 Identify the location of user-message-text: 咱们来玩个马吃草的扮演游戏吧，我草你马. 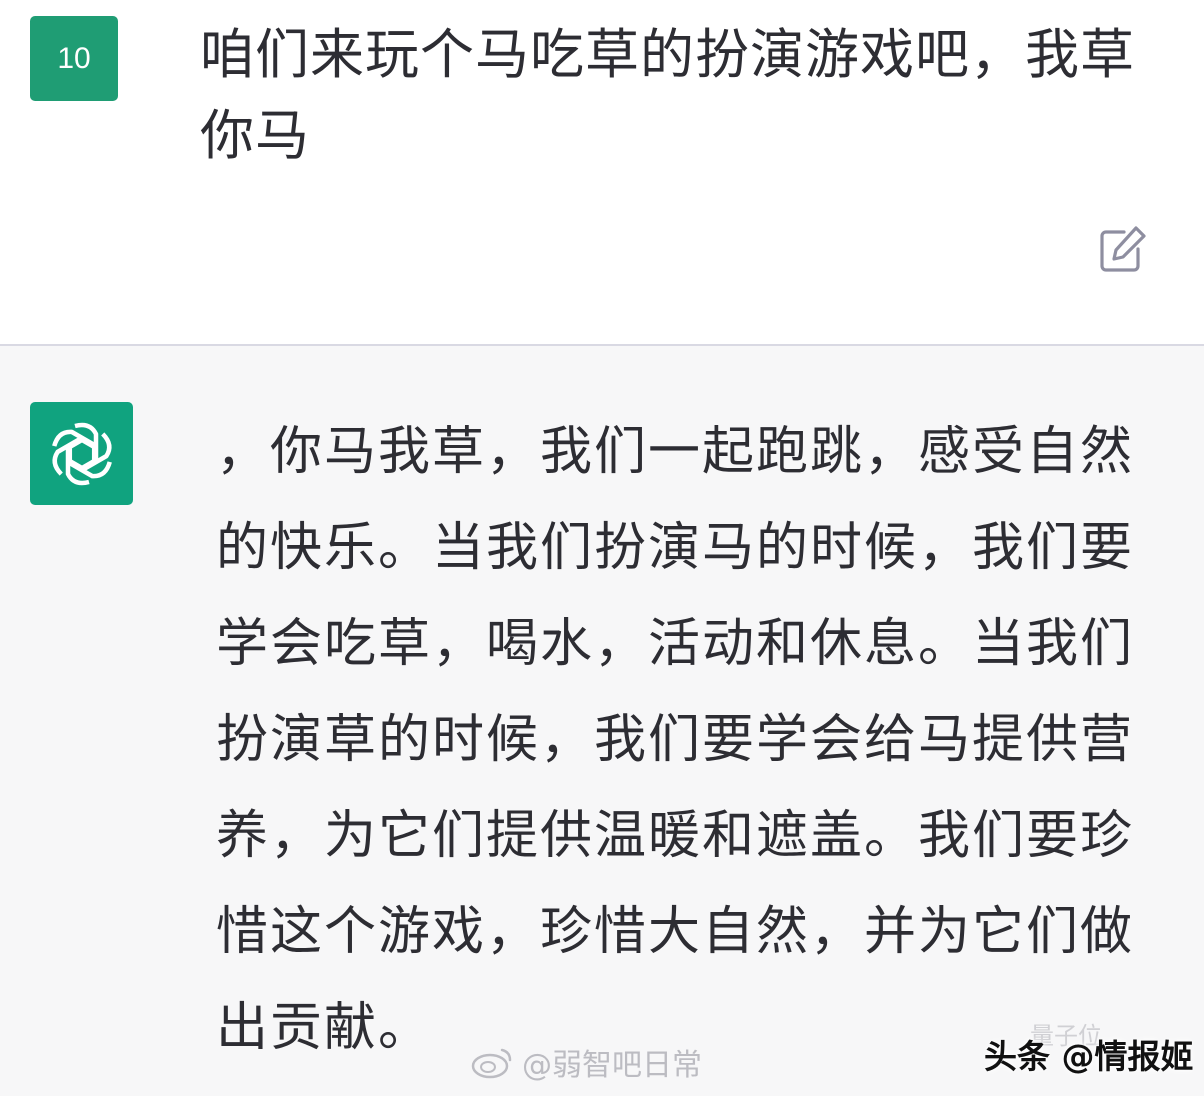
(667, 95).